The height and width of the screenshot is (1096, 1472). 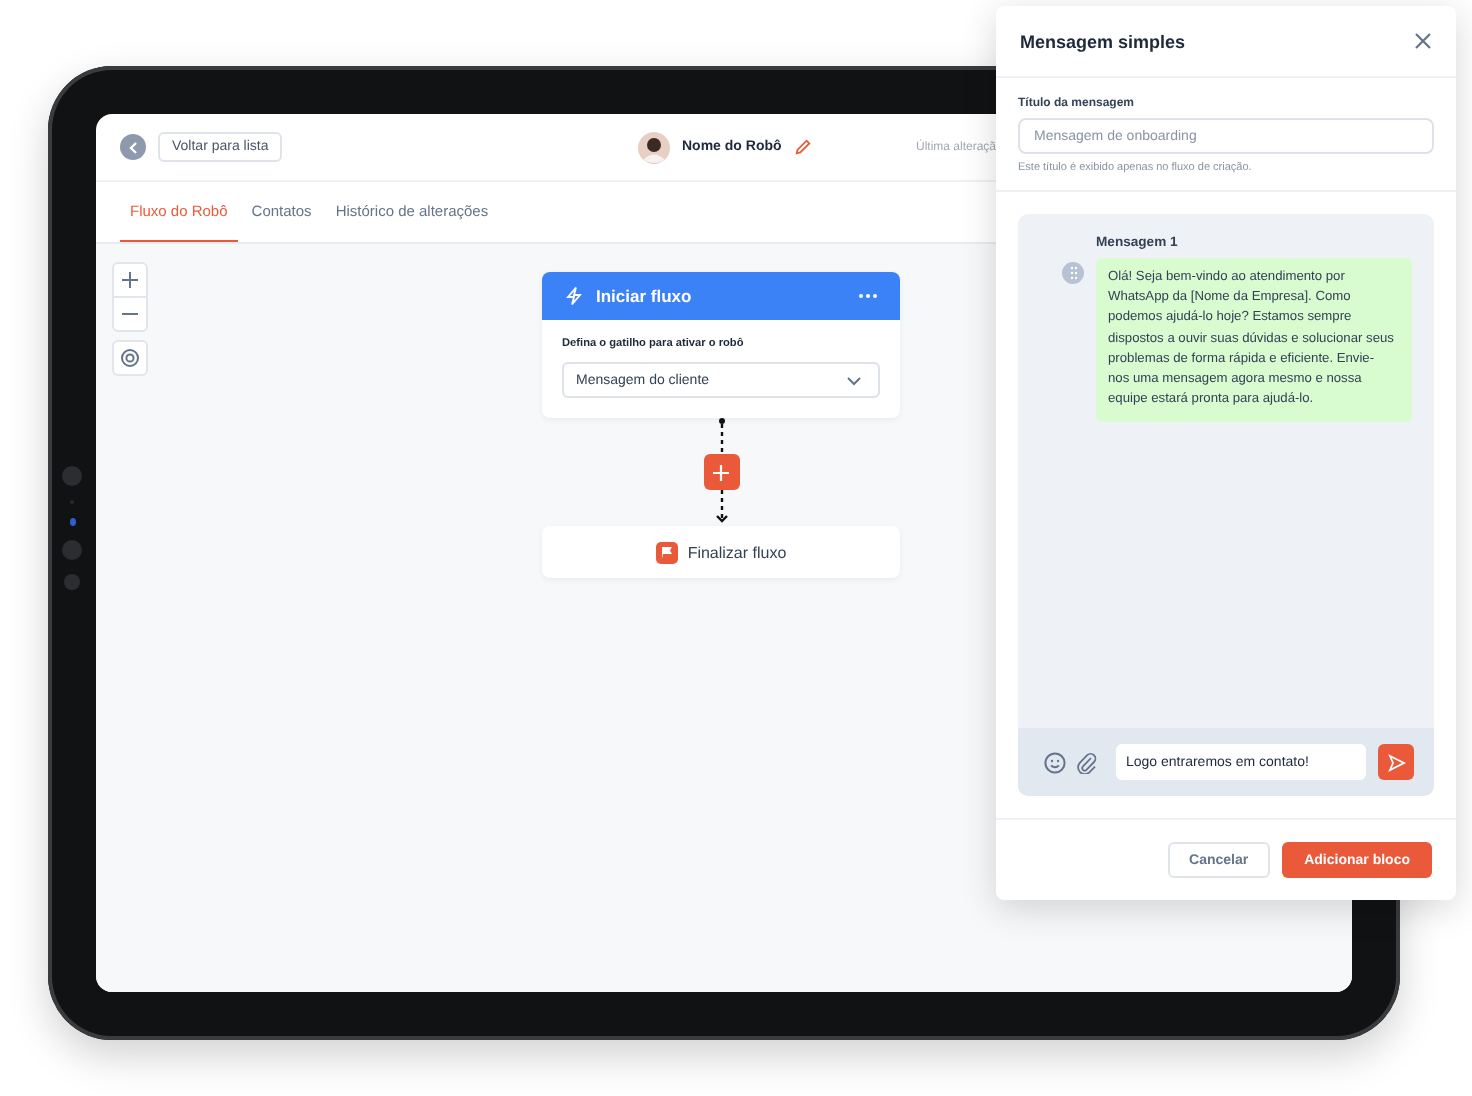 I want to click on close-icon, so click(x=1423, y=41).